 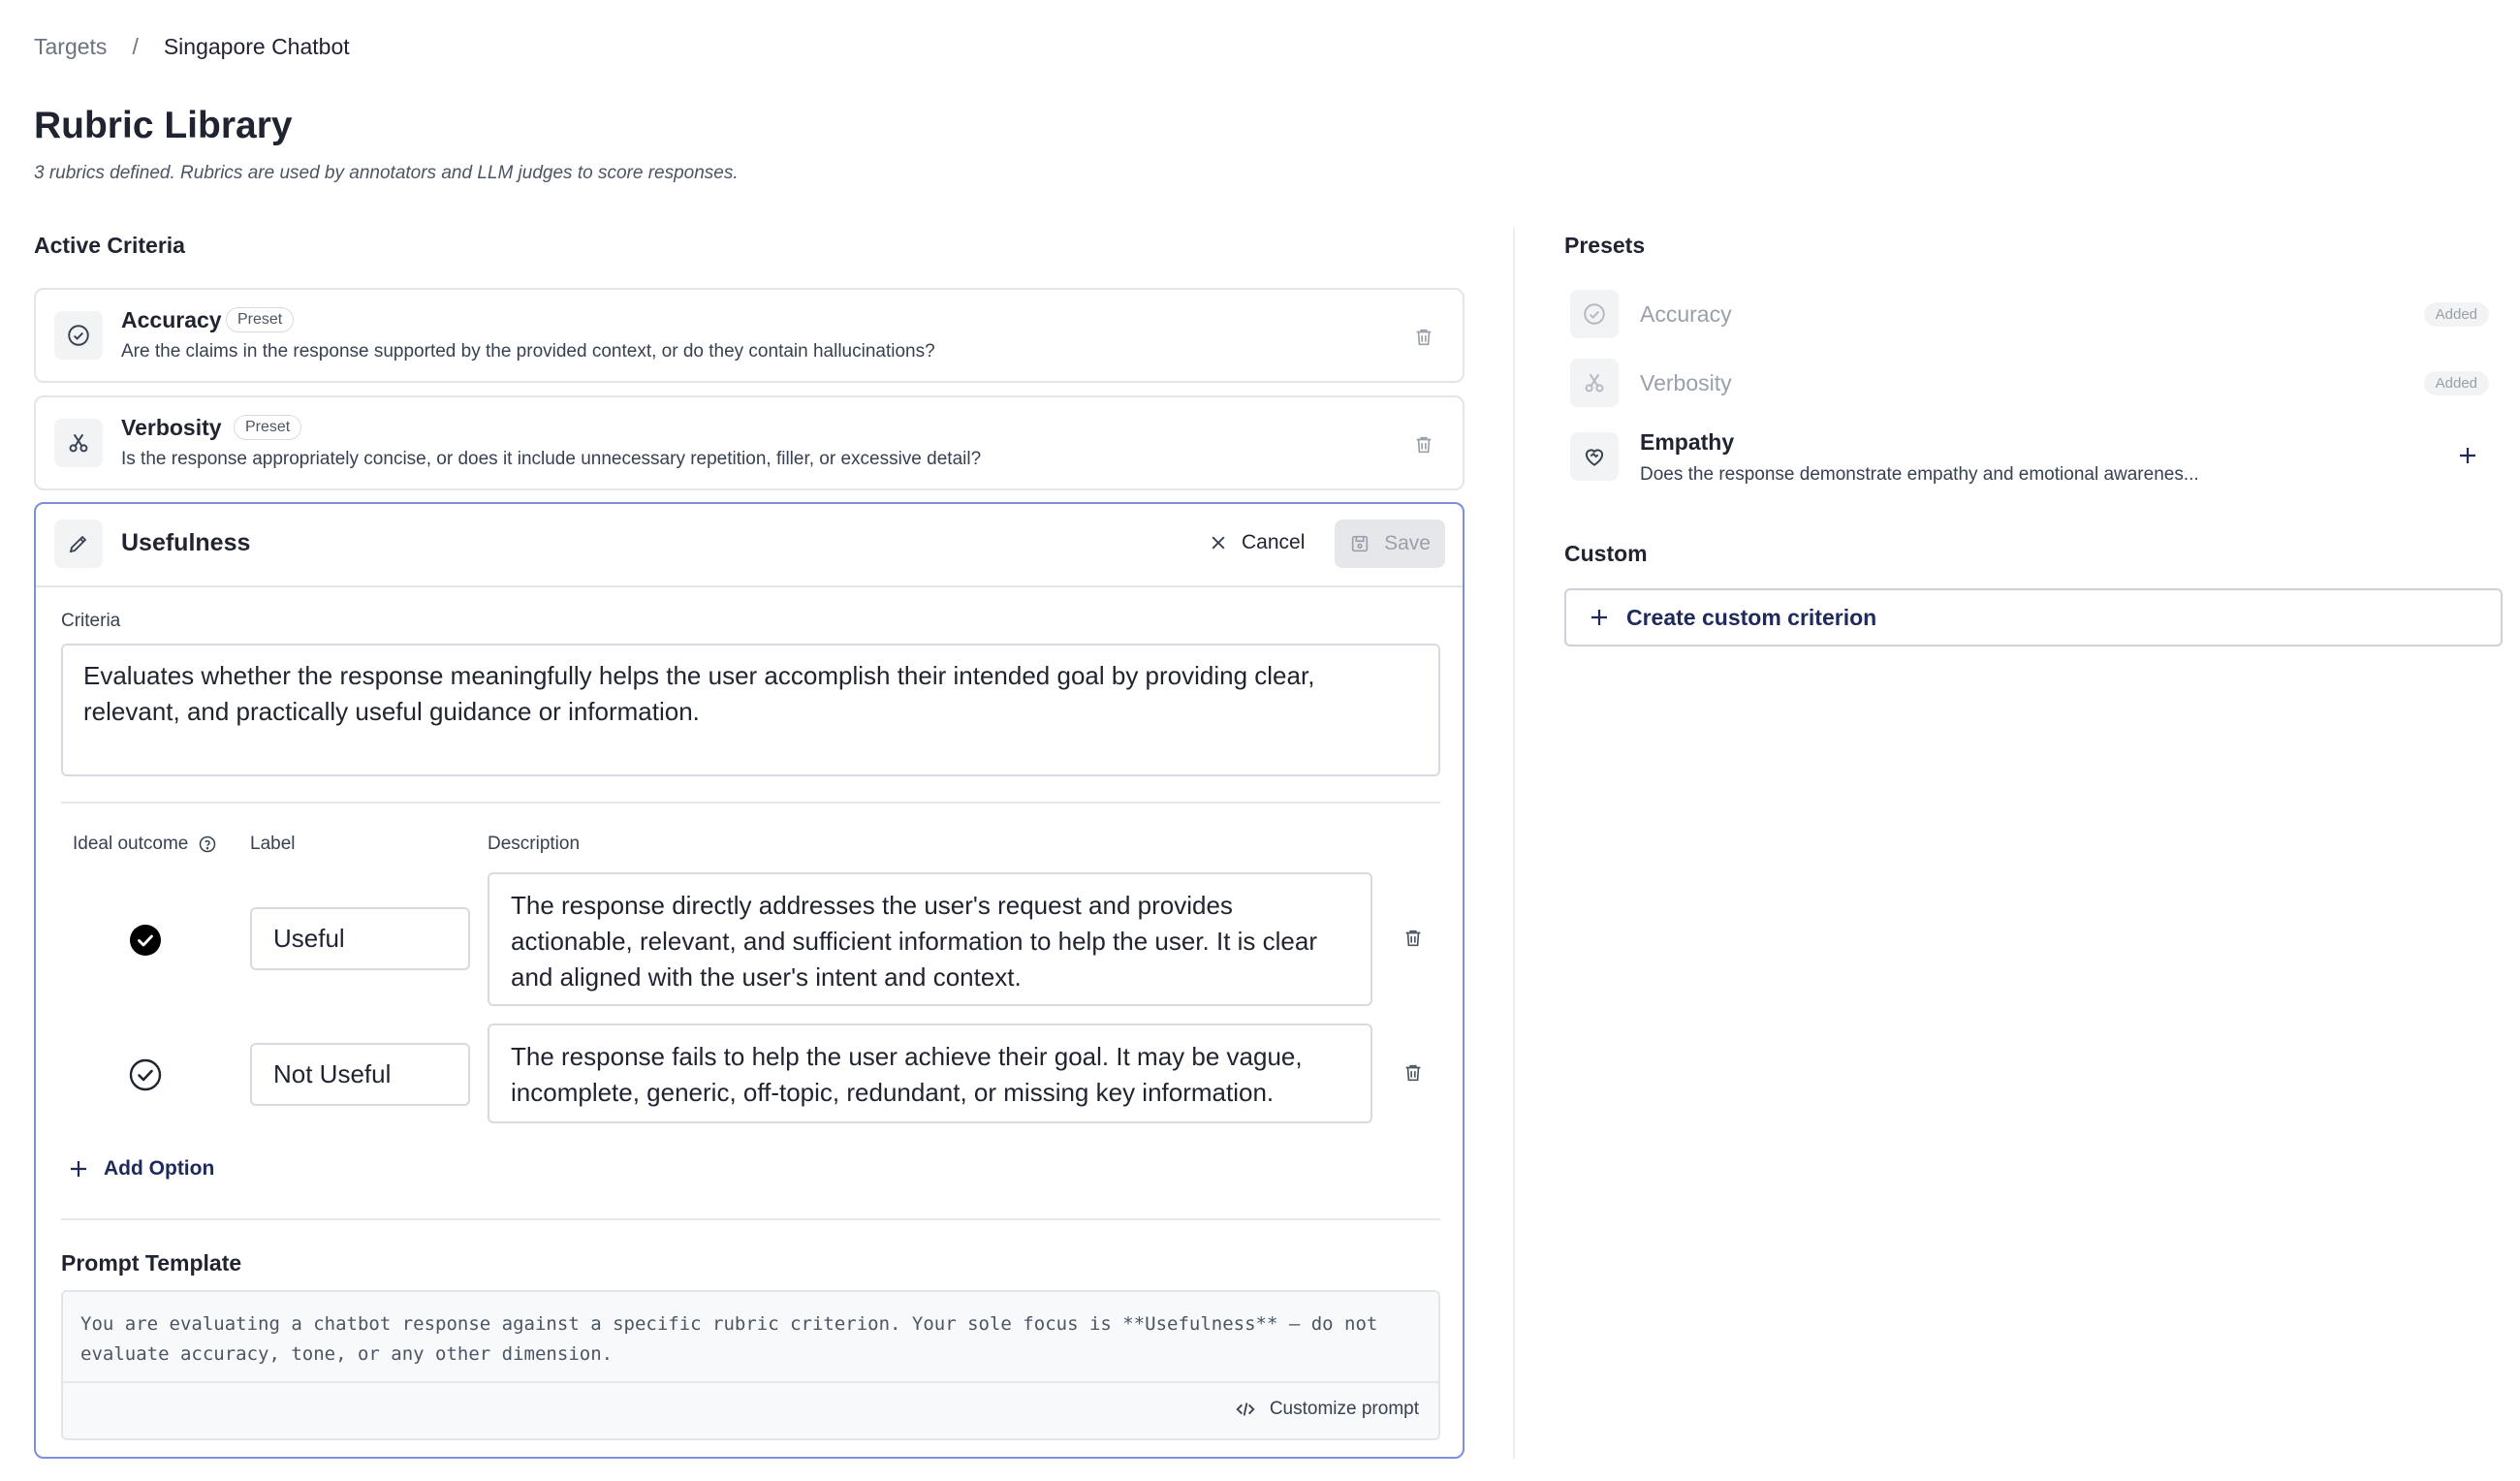 I want to click on breadcrumb-current: Singapore Chatbot, so click(x=256, y=46).